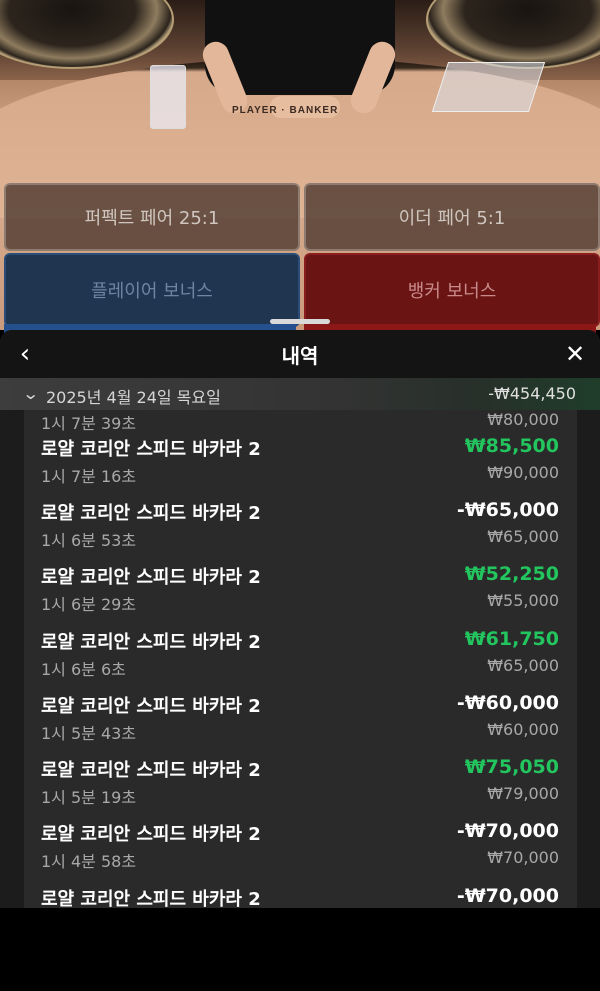  Describe the element at coordinates (511, 446) in the screenshot. I see `result-amount: ₩85,500` at that location.